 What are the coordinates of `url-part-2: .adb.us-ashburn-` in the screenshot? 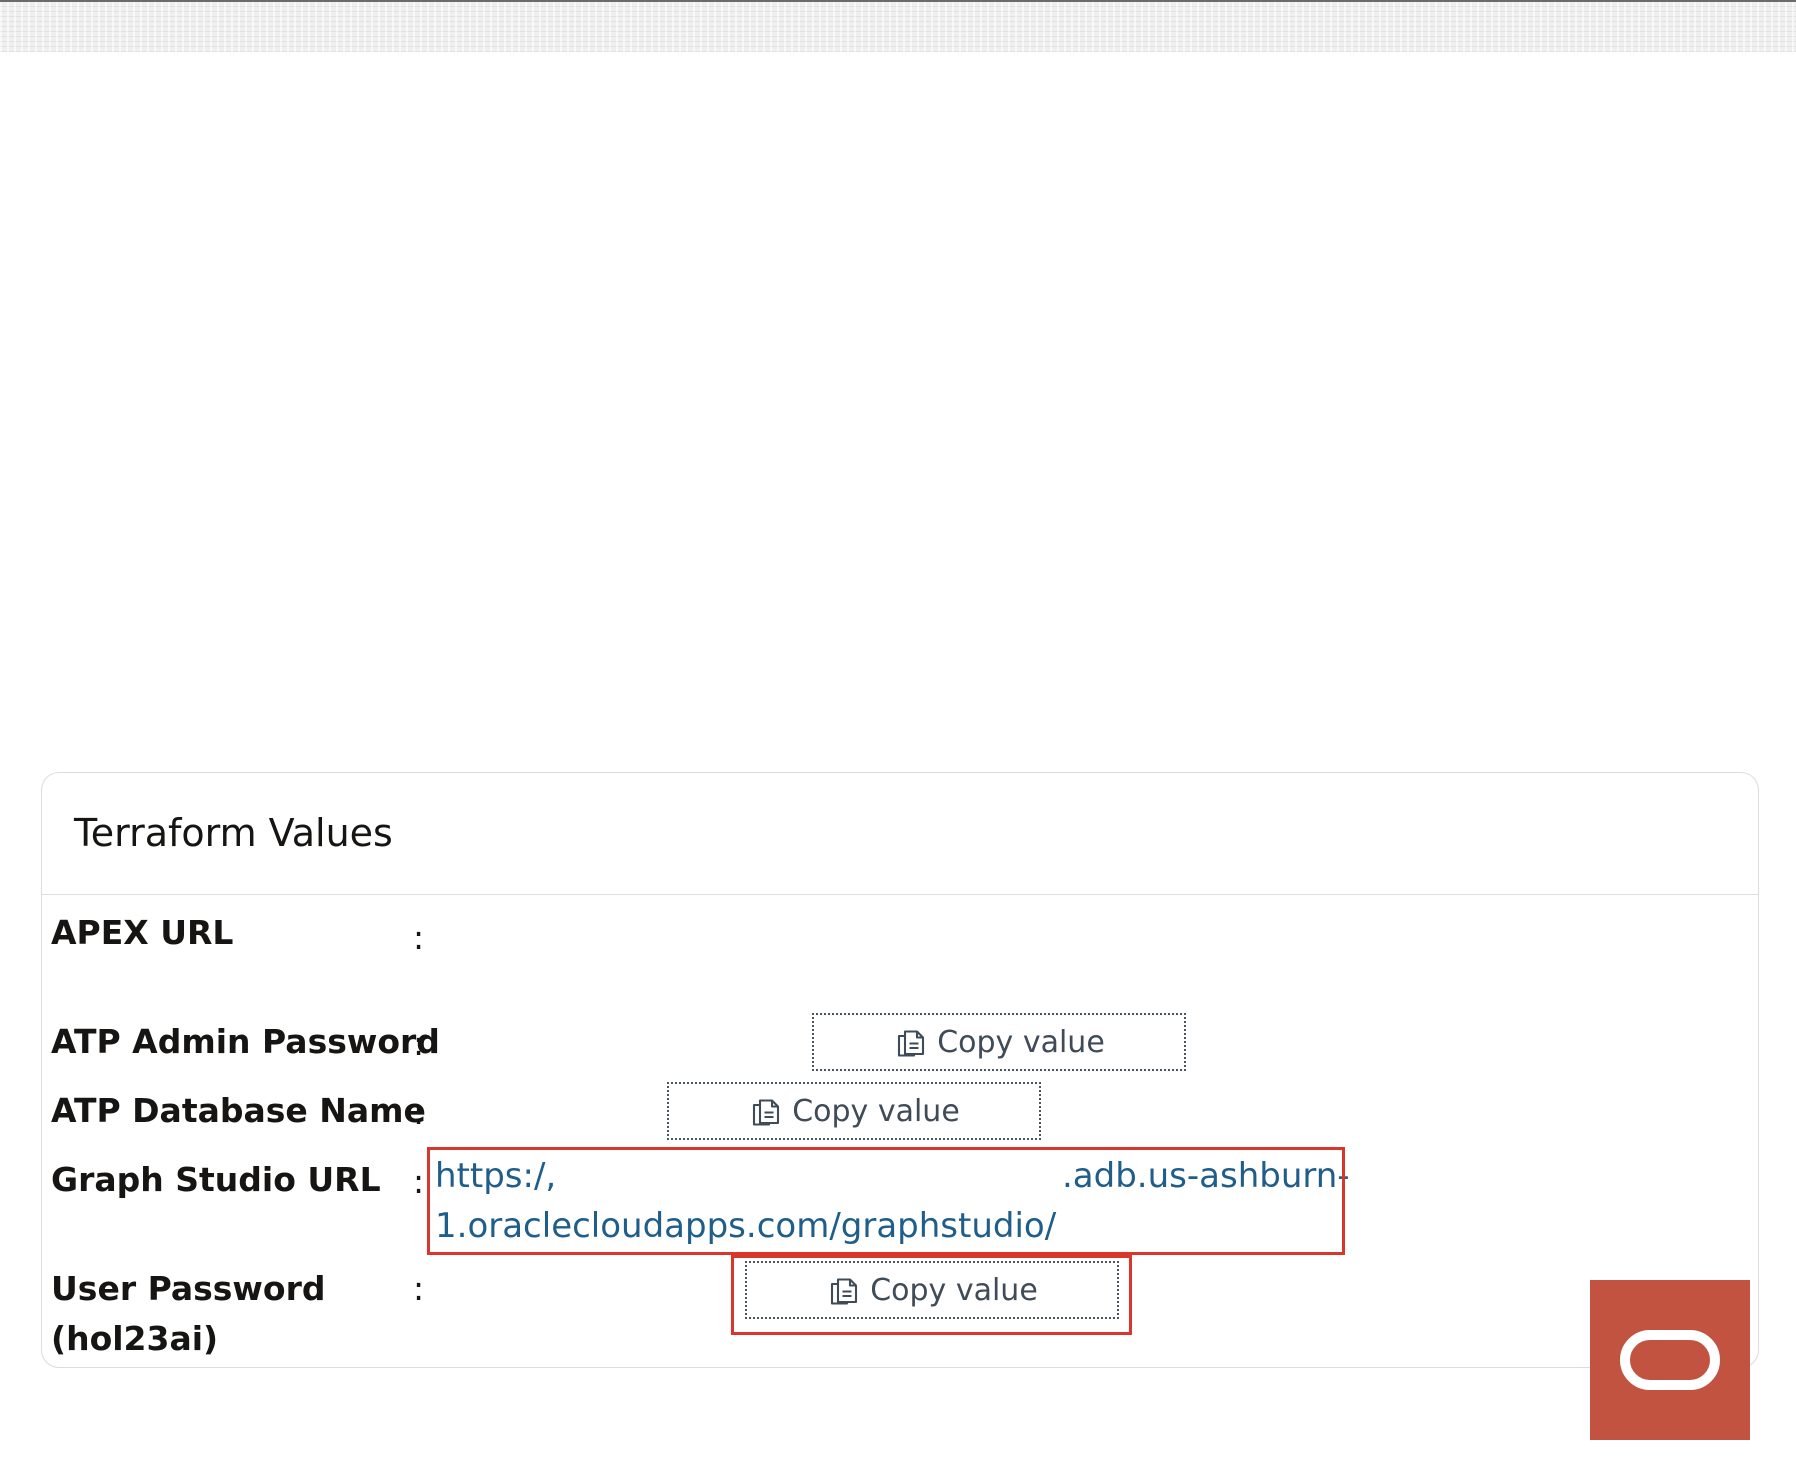 It's located at (1206, 1176).